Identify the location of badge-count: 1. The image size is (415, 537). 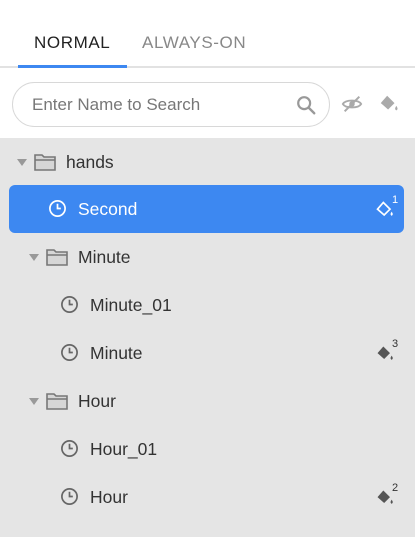
(395, 200).